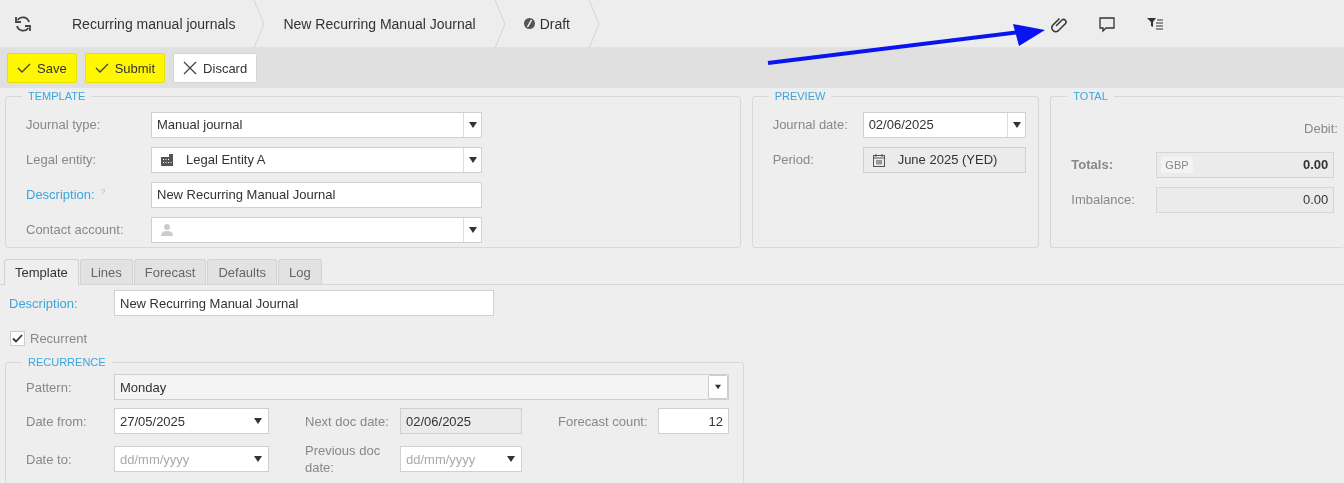  Describe the element at coordinates (167, 159) in the screenshot. I see `building-icon` at that location.